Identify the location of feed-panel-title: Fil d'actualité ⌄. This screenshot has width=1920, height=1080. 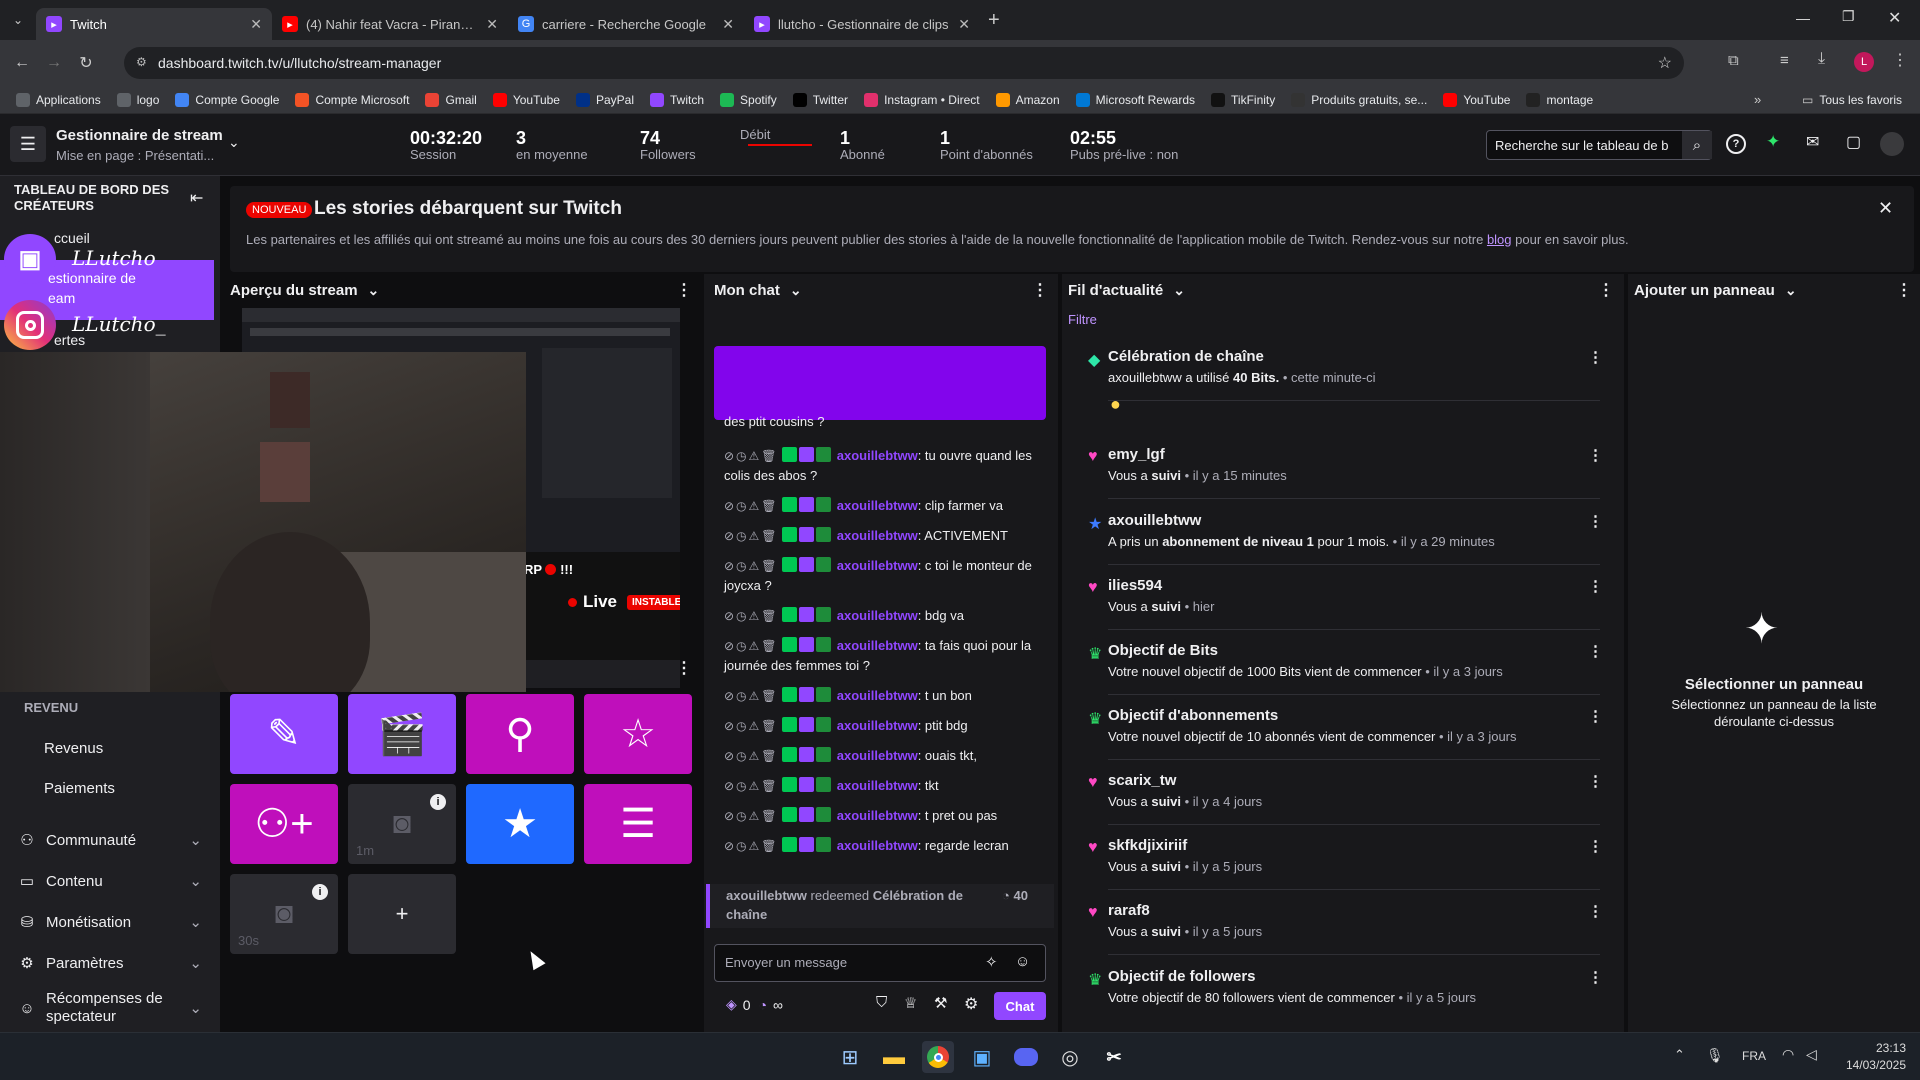
(1126, 290).